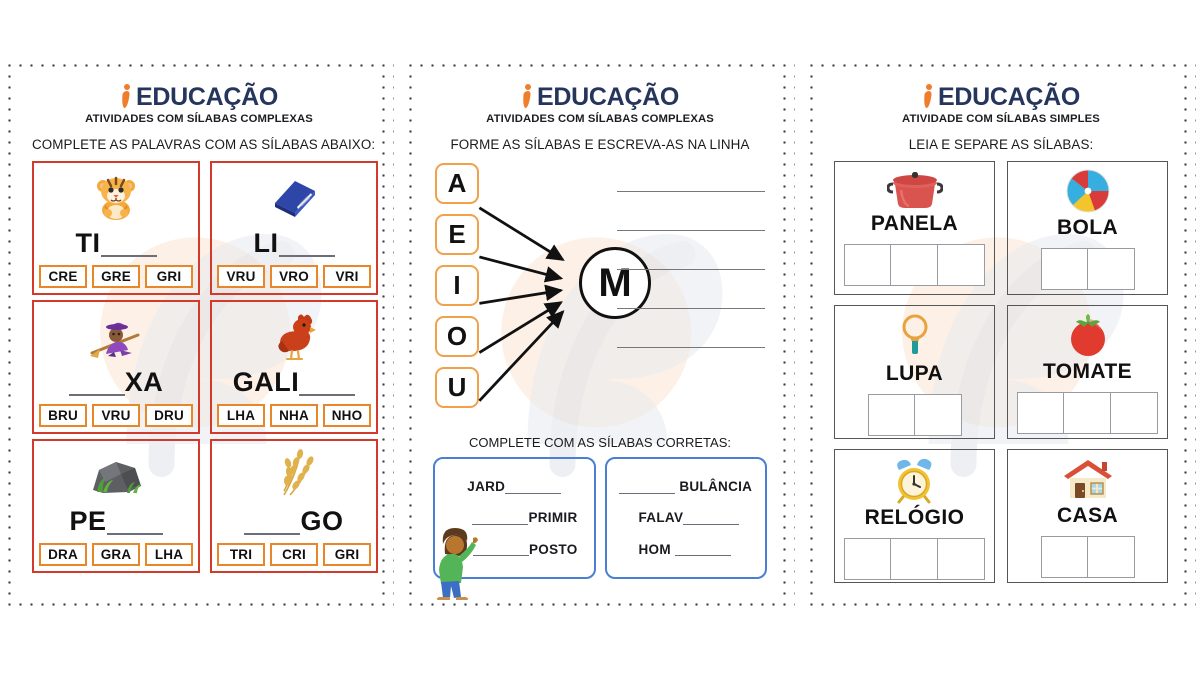  I want to click on word-card: XA BRU VRU DRU, so click(116, 367).